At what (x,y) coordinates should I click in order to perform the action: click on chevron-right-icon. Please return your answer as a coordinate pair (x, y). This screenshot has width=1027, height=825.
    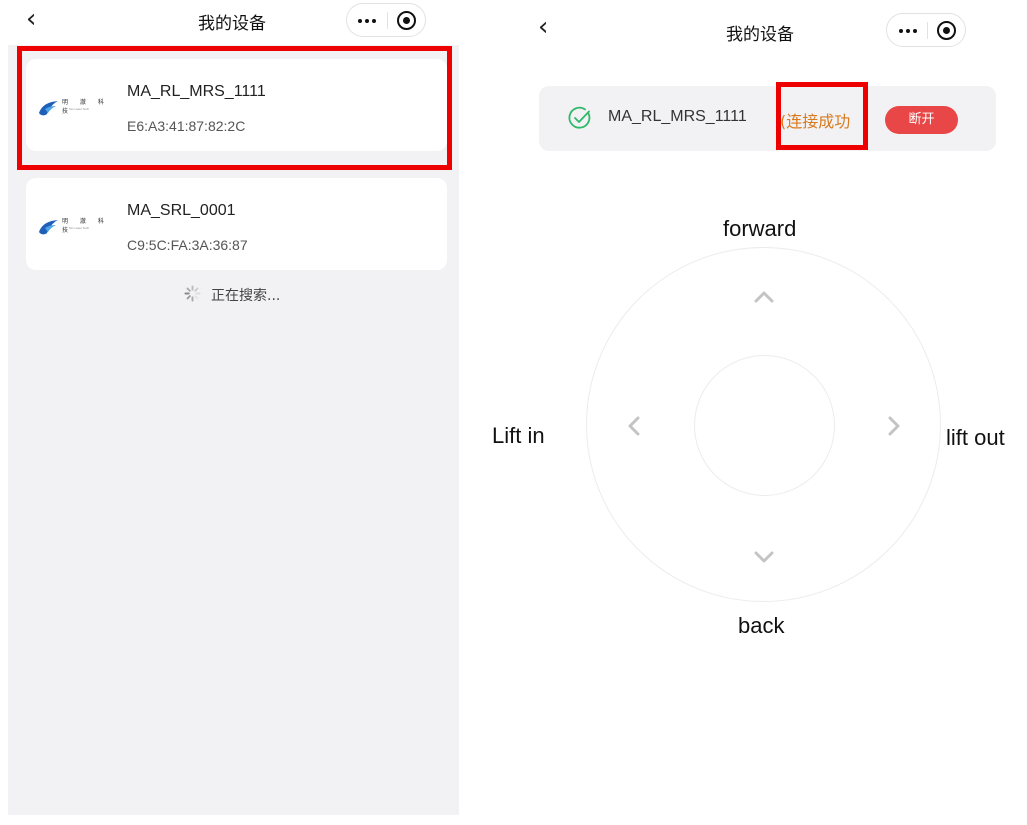
    Looking at the image, I should click on (894, 426).